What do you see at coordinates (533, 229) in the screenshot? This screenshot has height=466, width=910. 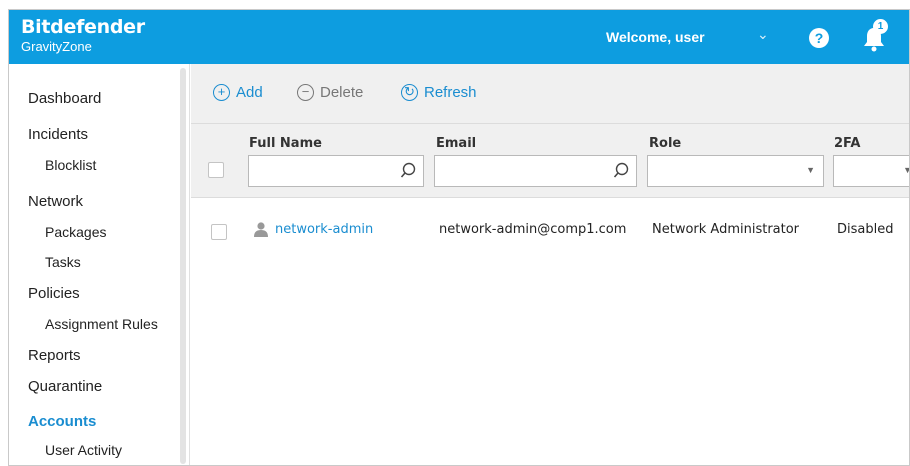 I see `user-email: network-admin@comp1.com` at bounding box center [533, 229].